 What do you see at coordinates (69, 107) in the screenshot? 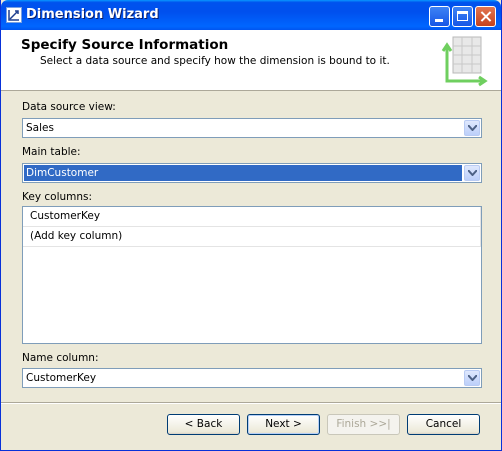
I see `data-source-view-label: Data source view:` at bounding box center [69, 107].